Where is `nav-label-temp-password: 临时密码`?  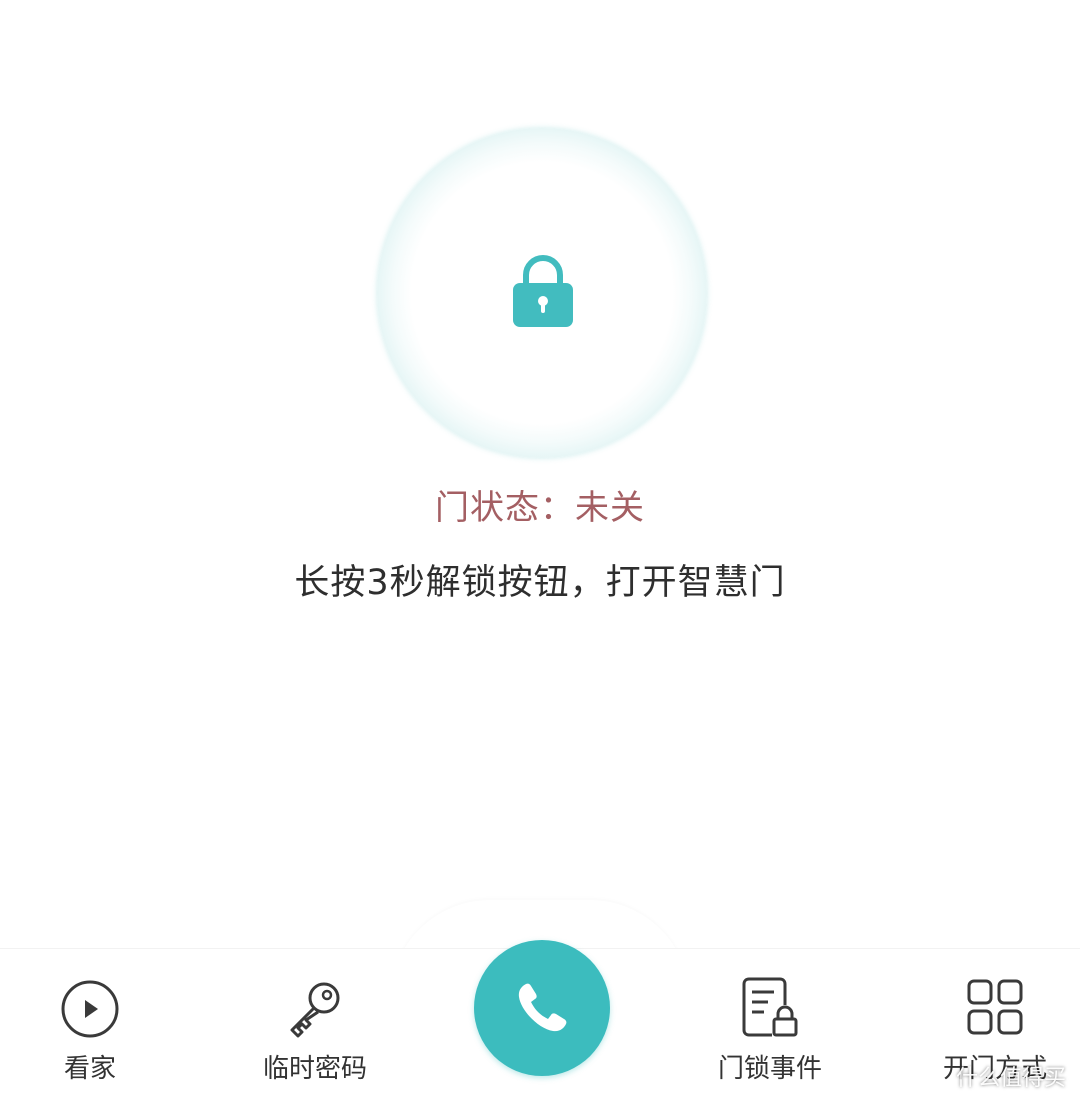 nav-label-temp-password: 临时密码 is located at coordinates (314, 1069).